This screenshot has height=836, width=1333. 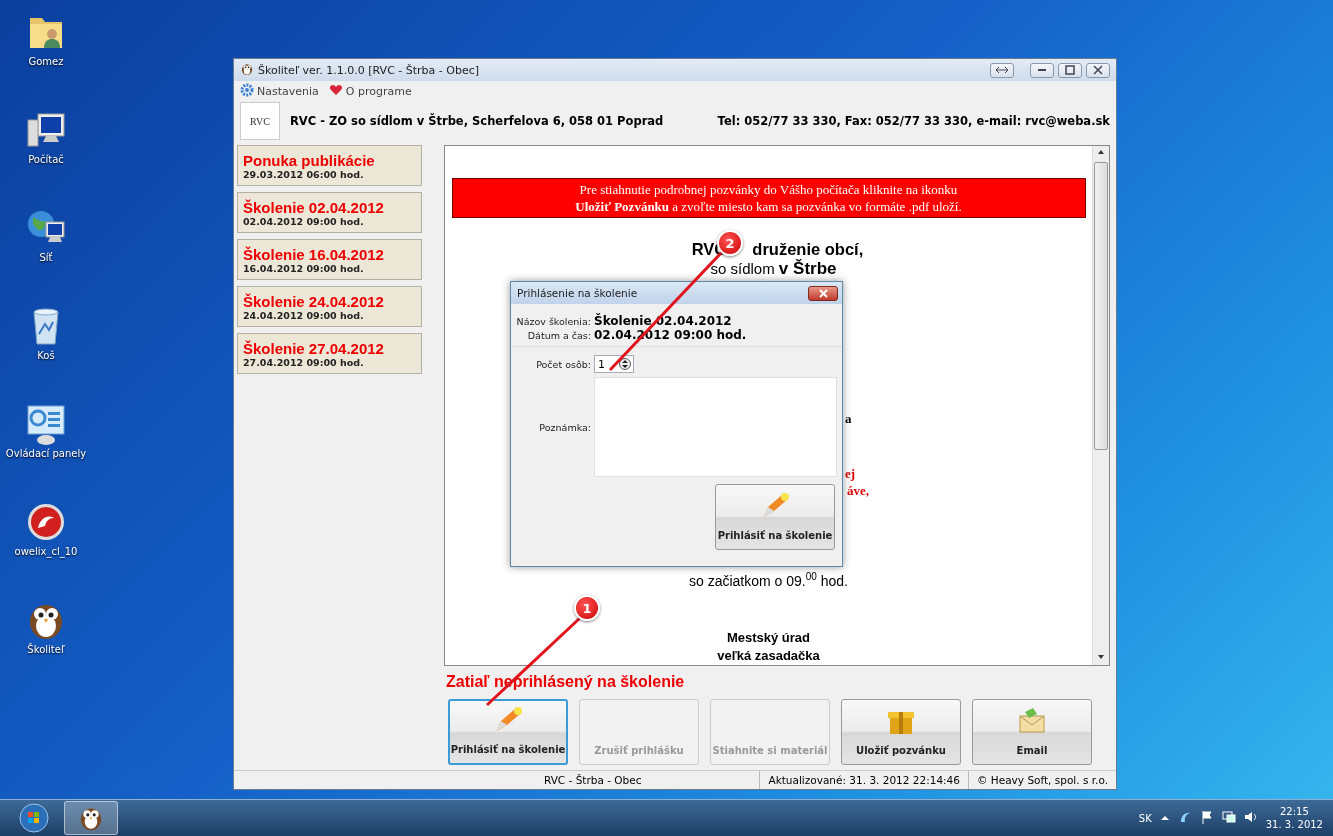 I want to click on window-title: Školiteľ ver. 1.1.0.0 [RVC - Štrba - Obec], so click(x=369, y=70).